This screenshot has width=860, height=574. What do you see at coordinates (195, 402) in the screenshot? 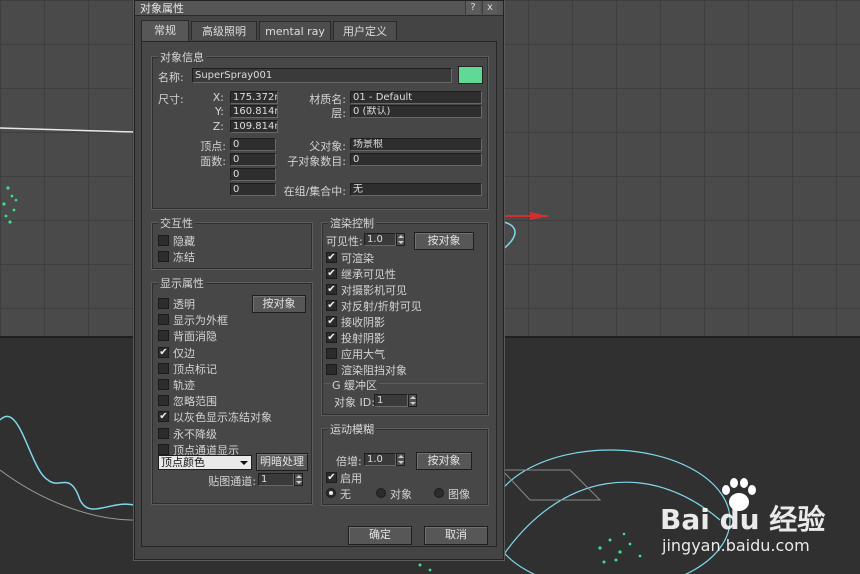
I see `display-option-label: 忽略范围` at bounding box center [195, 402].